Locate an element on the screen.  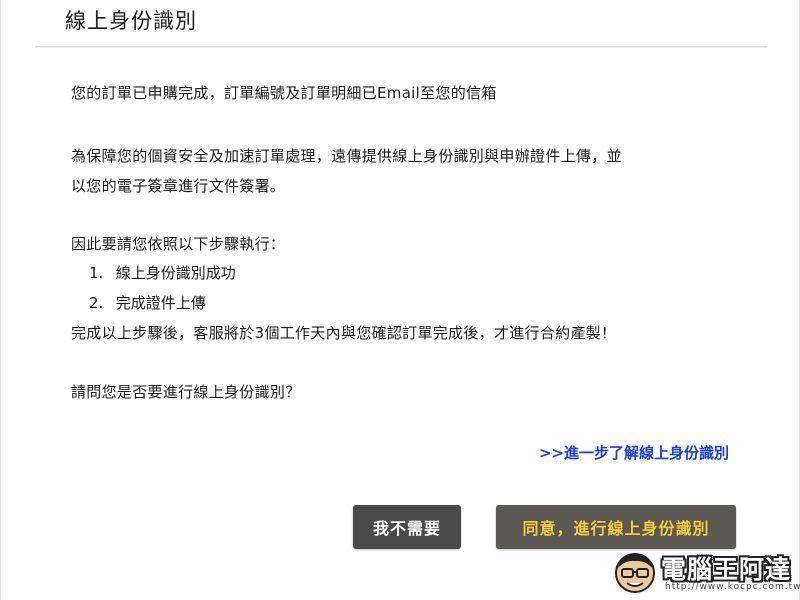
step-number: 1. is located at coordinates (96, 273).